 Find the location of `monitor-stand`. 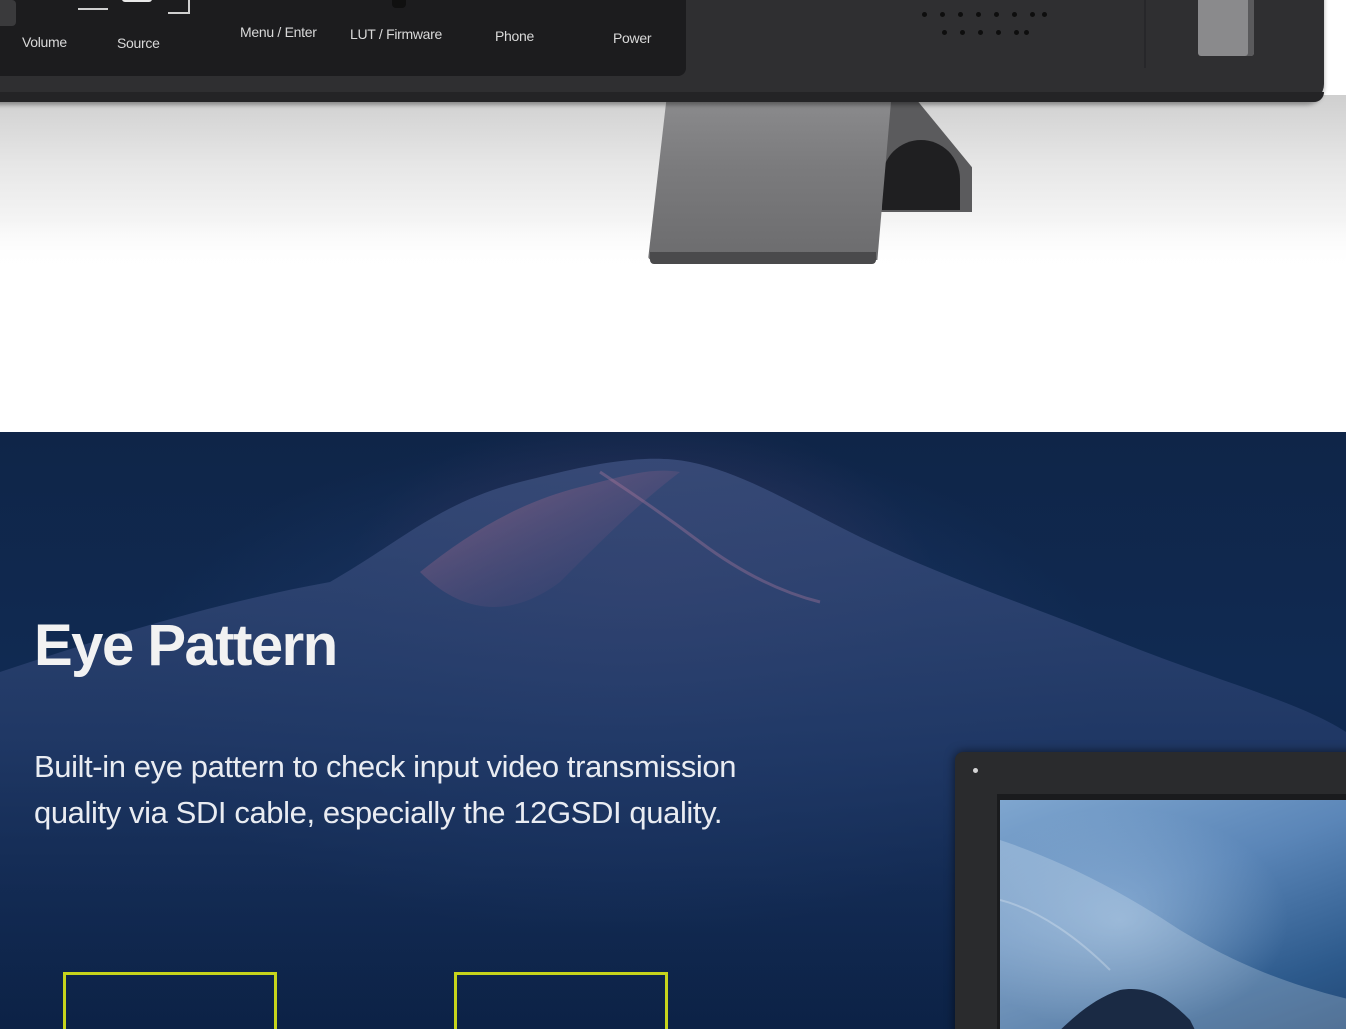

monitor-stand is located at coordinates (770, 175).